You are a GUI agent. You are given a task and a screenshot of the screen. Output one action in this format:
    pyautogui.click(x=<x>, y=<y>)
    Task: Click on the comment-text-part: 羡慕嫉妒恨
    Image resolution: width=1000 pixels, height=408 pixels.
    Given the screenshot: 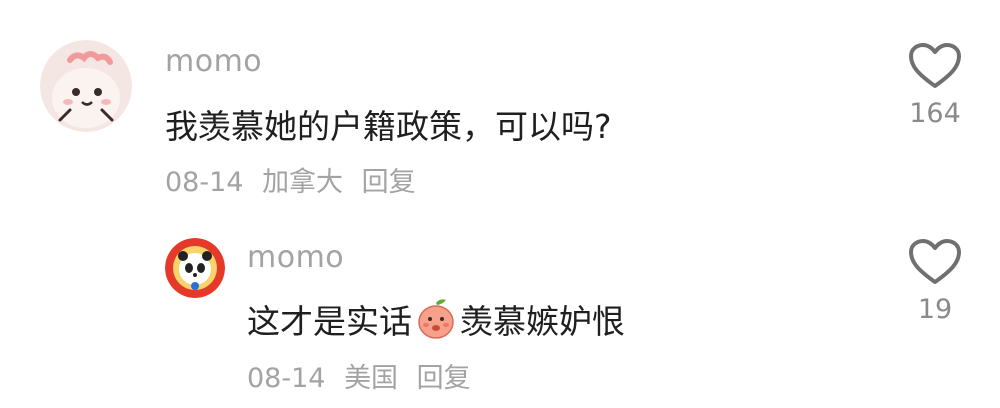 What is the action you would take?
    pyautogui.click(x=542, y=321)
    